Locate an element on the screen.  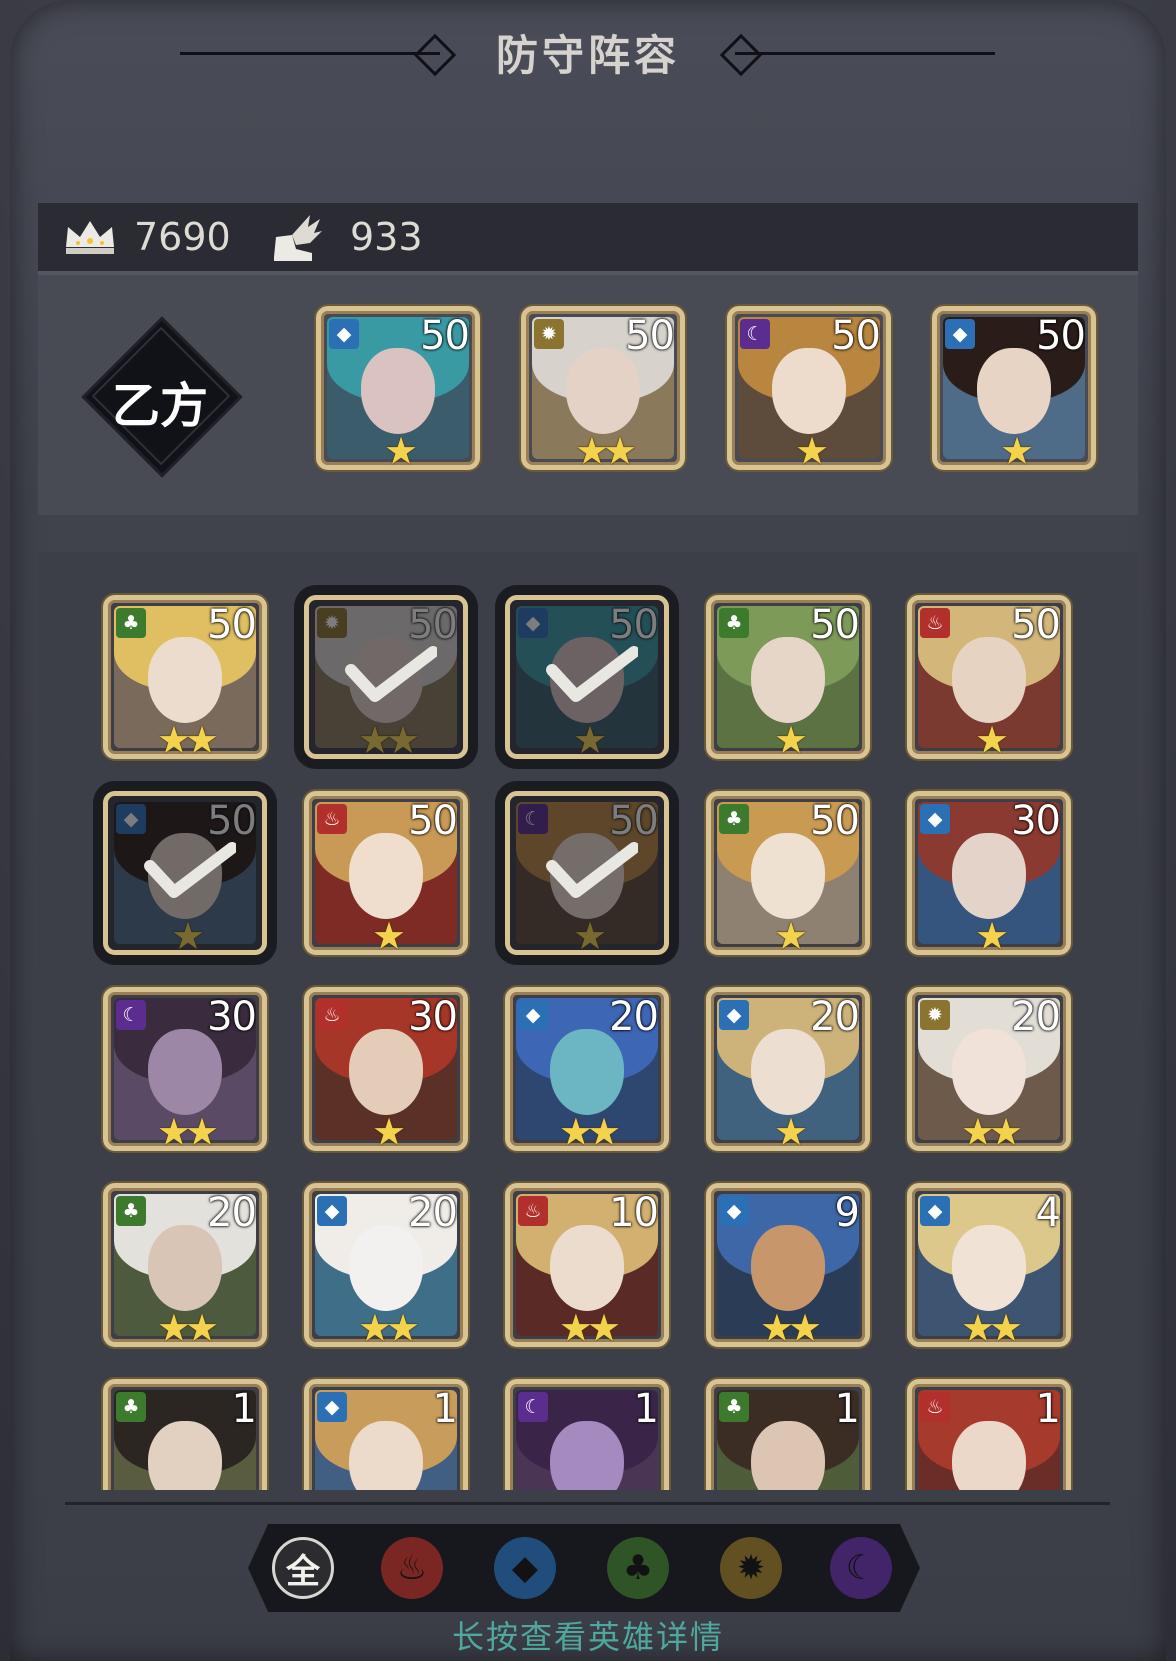
hero-card: ☾ 30 ★★ is located at coordinates (185, 1069).